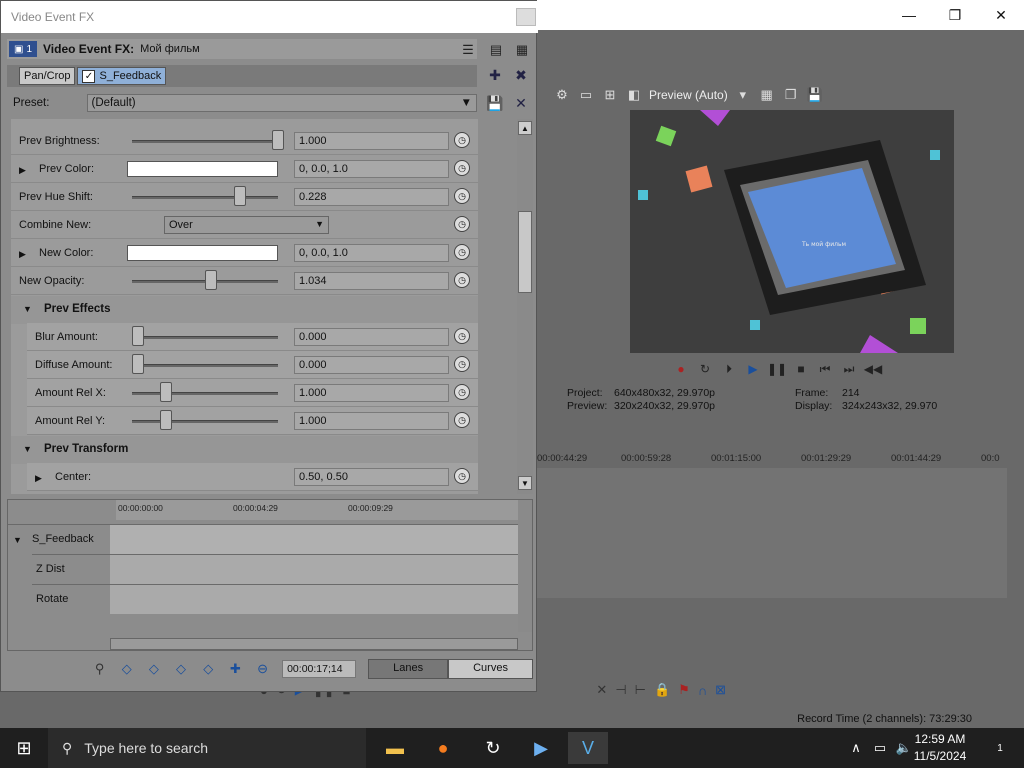  What do you see at coordinates (408, 669) in the screenshot?
I see `lanes-button: Lanes` at bounding box center [408, 669].